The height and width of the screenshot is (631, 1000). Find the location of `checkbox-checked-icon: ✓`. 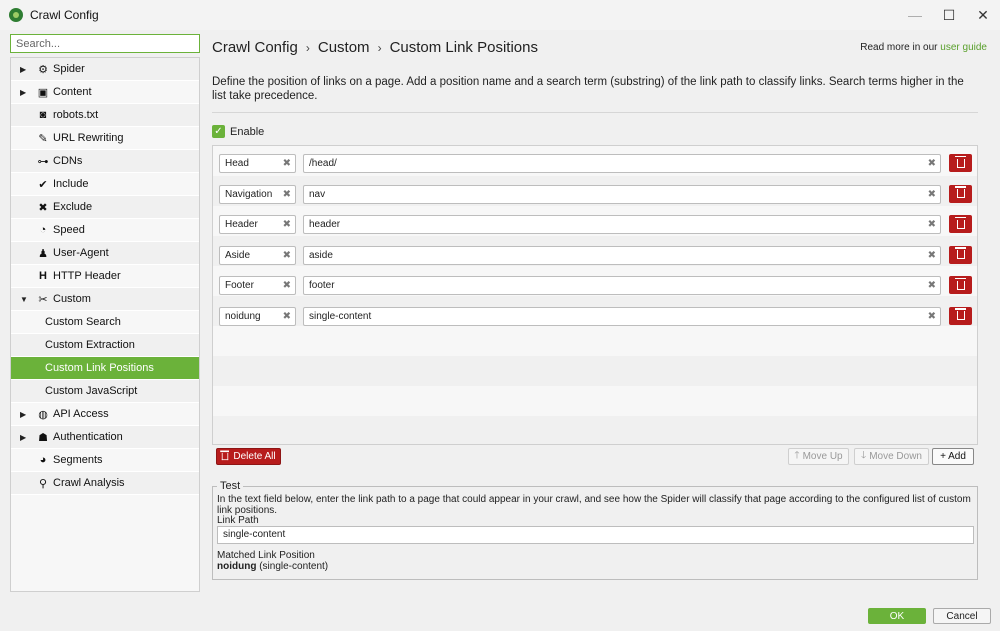

checkbox-checked-icon: ✓ is located at coordinates (218, 131).